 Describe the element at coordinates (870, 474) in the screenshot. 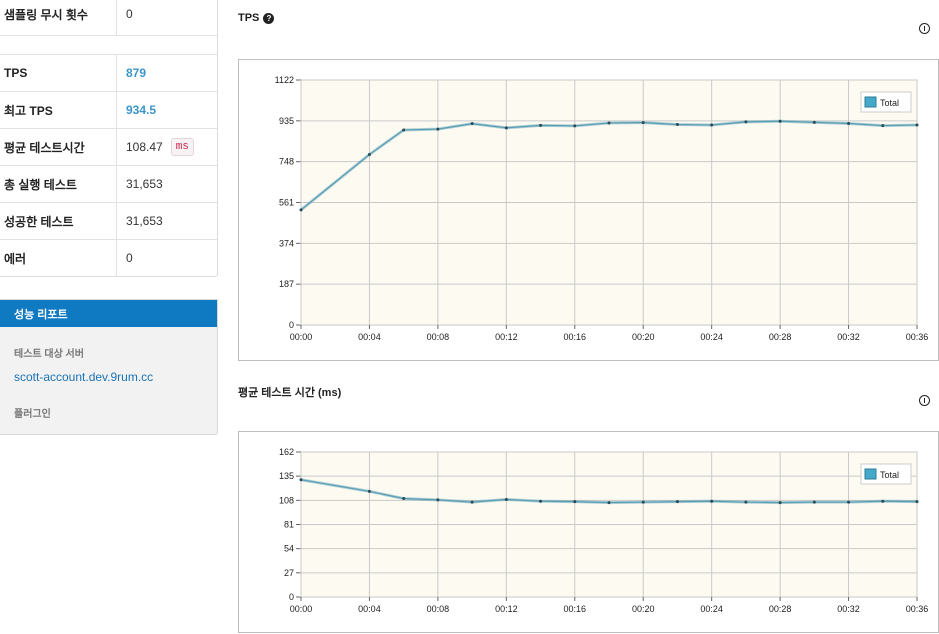

I see `legend-swatch` at that location.